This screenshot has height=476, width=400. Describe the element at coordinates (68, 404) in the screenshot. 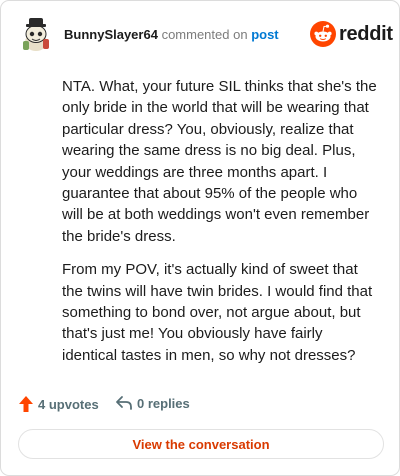

I see `upvote-count: 4 upvotes` at that location.